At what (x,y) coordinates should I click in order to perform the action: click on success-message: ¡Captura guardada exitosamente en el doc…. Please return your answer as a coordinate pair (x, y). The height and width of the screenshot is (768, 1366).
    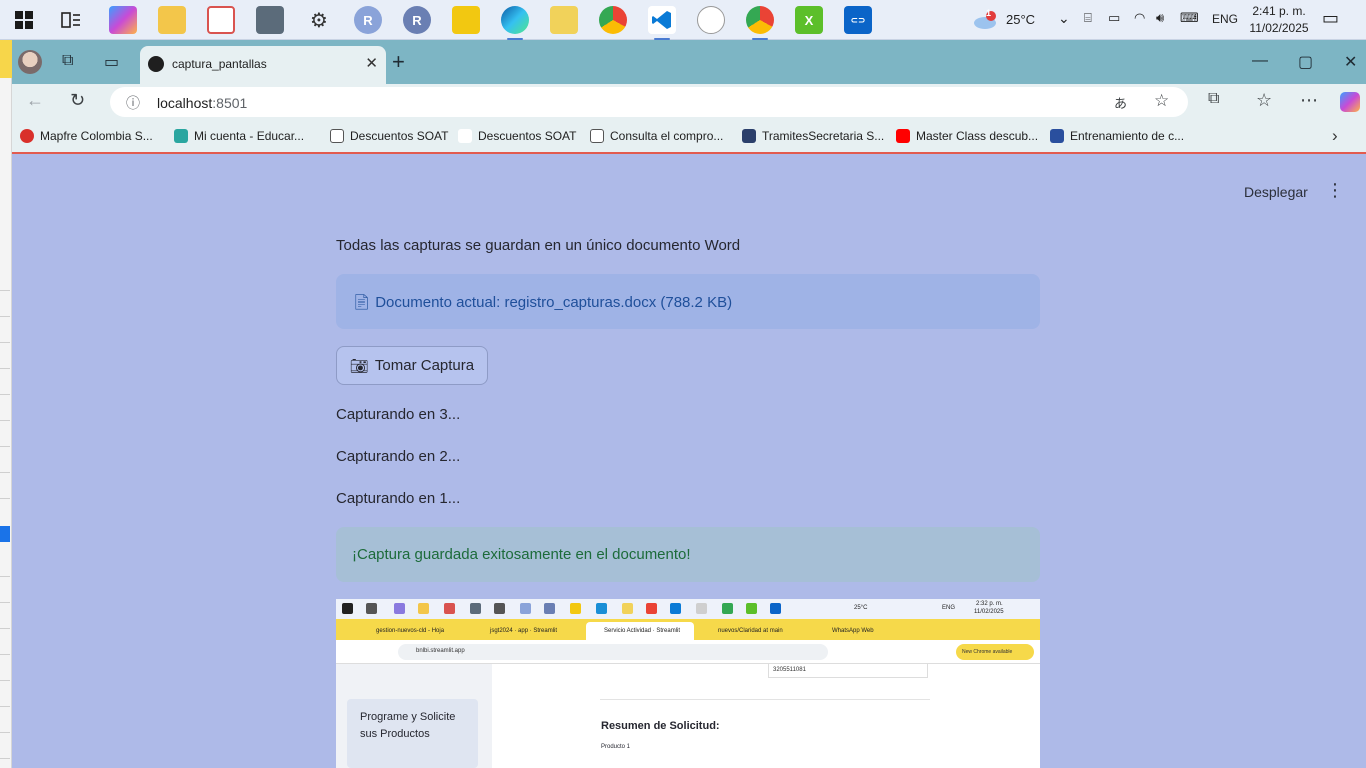
    Looking at the image, I should click on (521, 554).